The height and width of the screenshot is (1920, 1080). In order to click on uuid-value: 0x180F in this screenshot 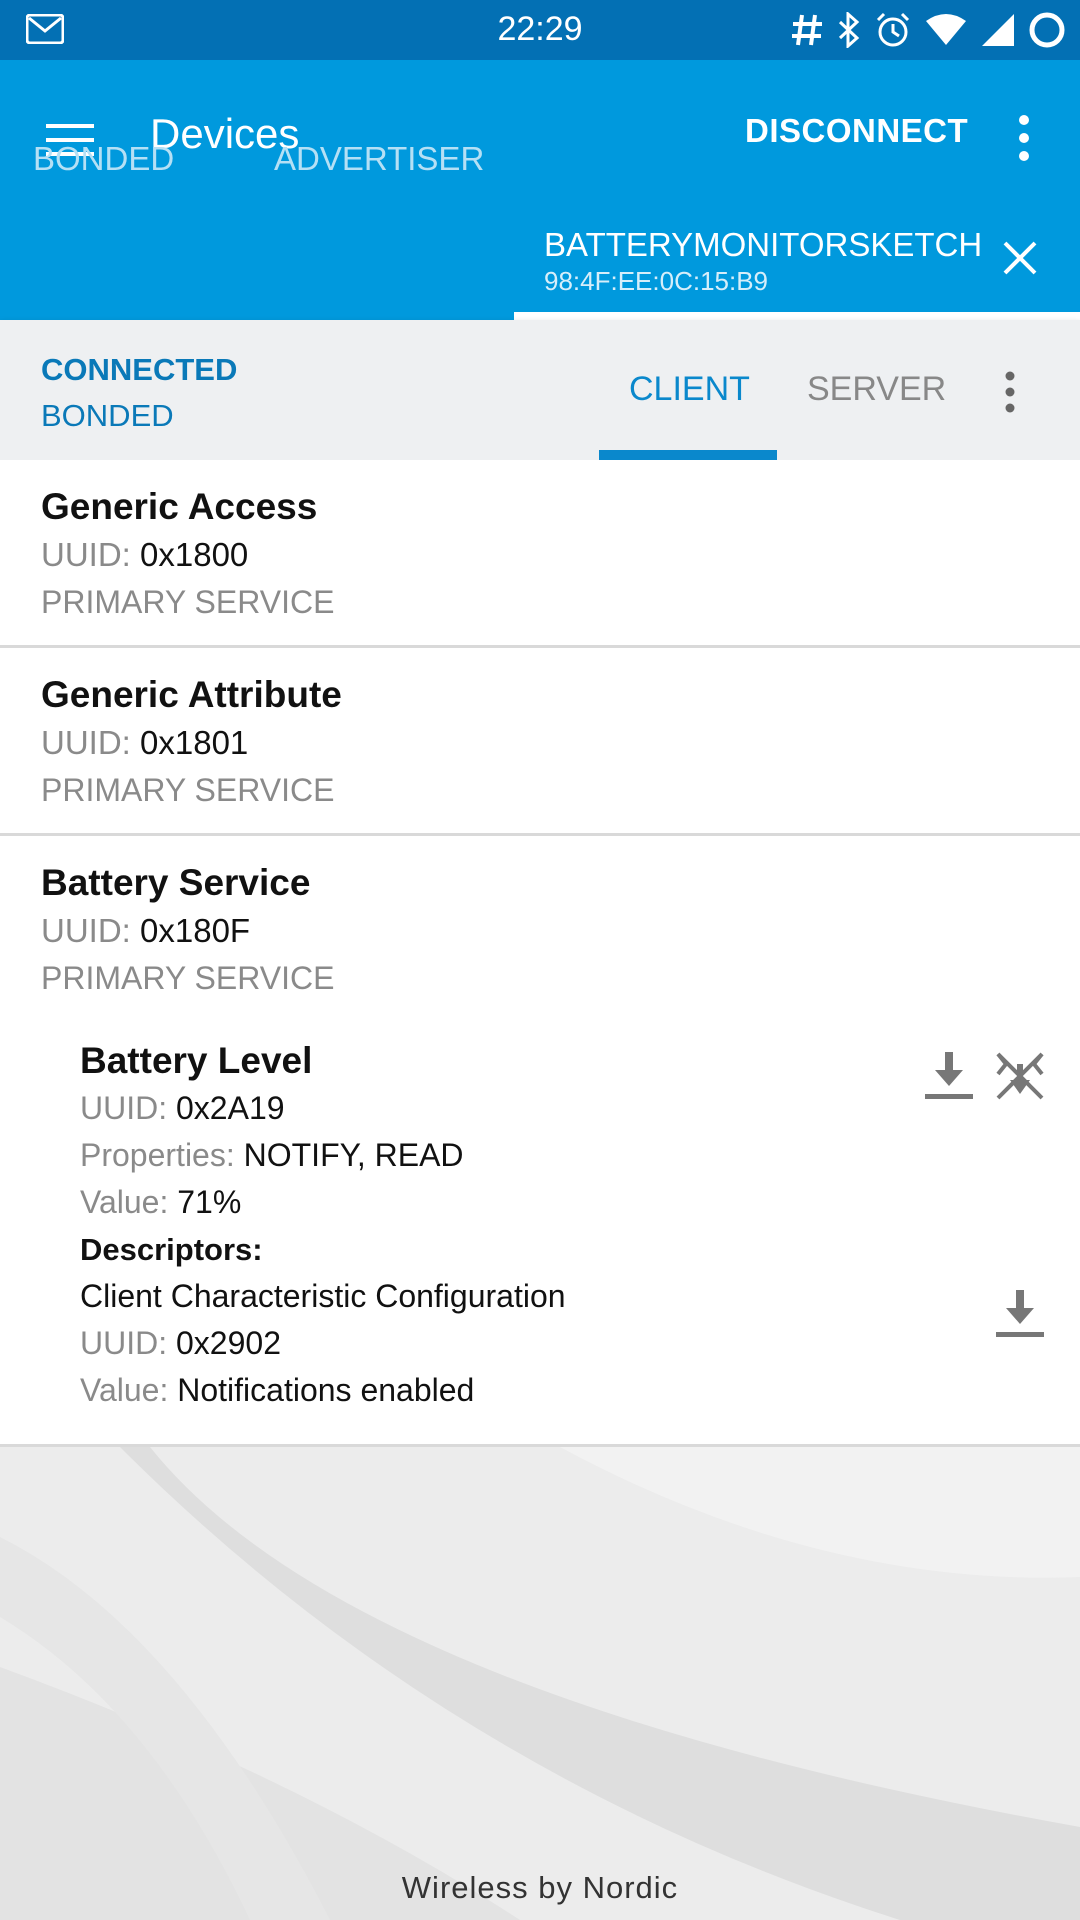, I will do `click(195, 930)`.